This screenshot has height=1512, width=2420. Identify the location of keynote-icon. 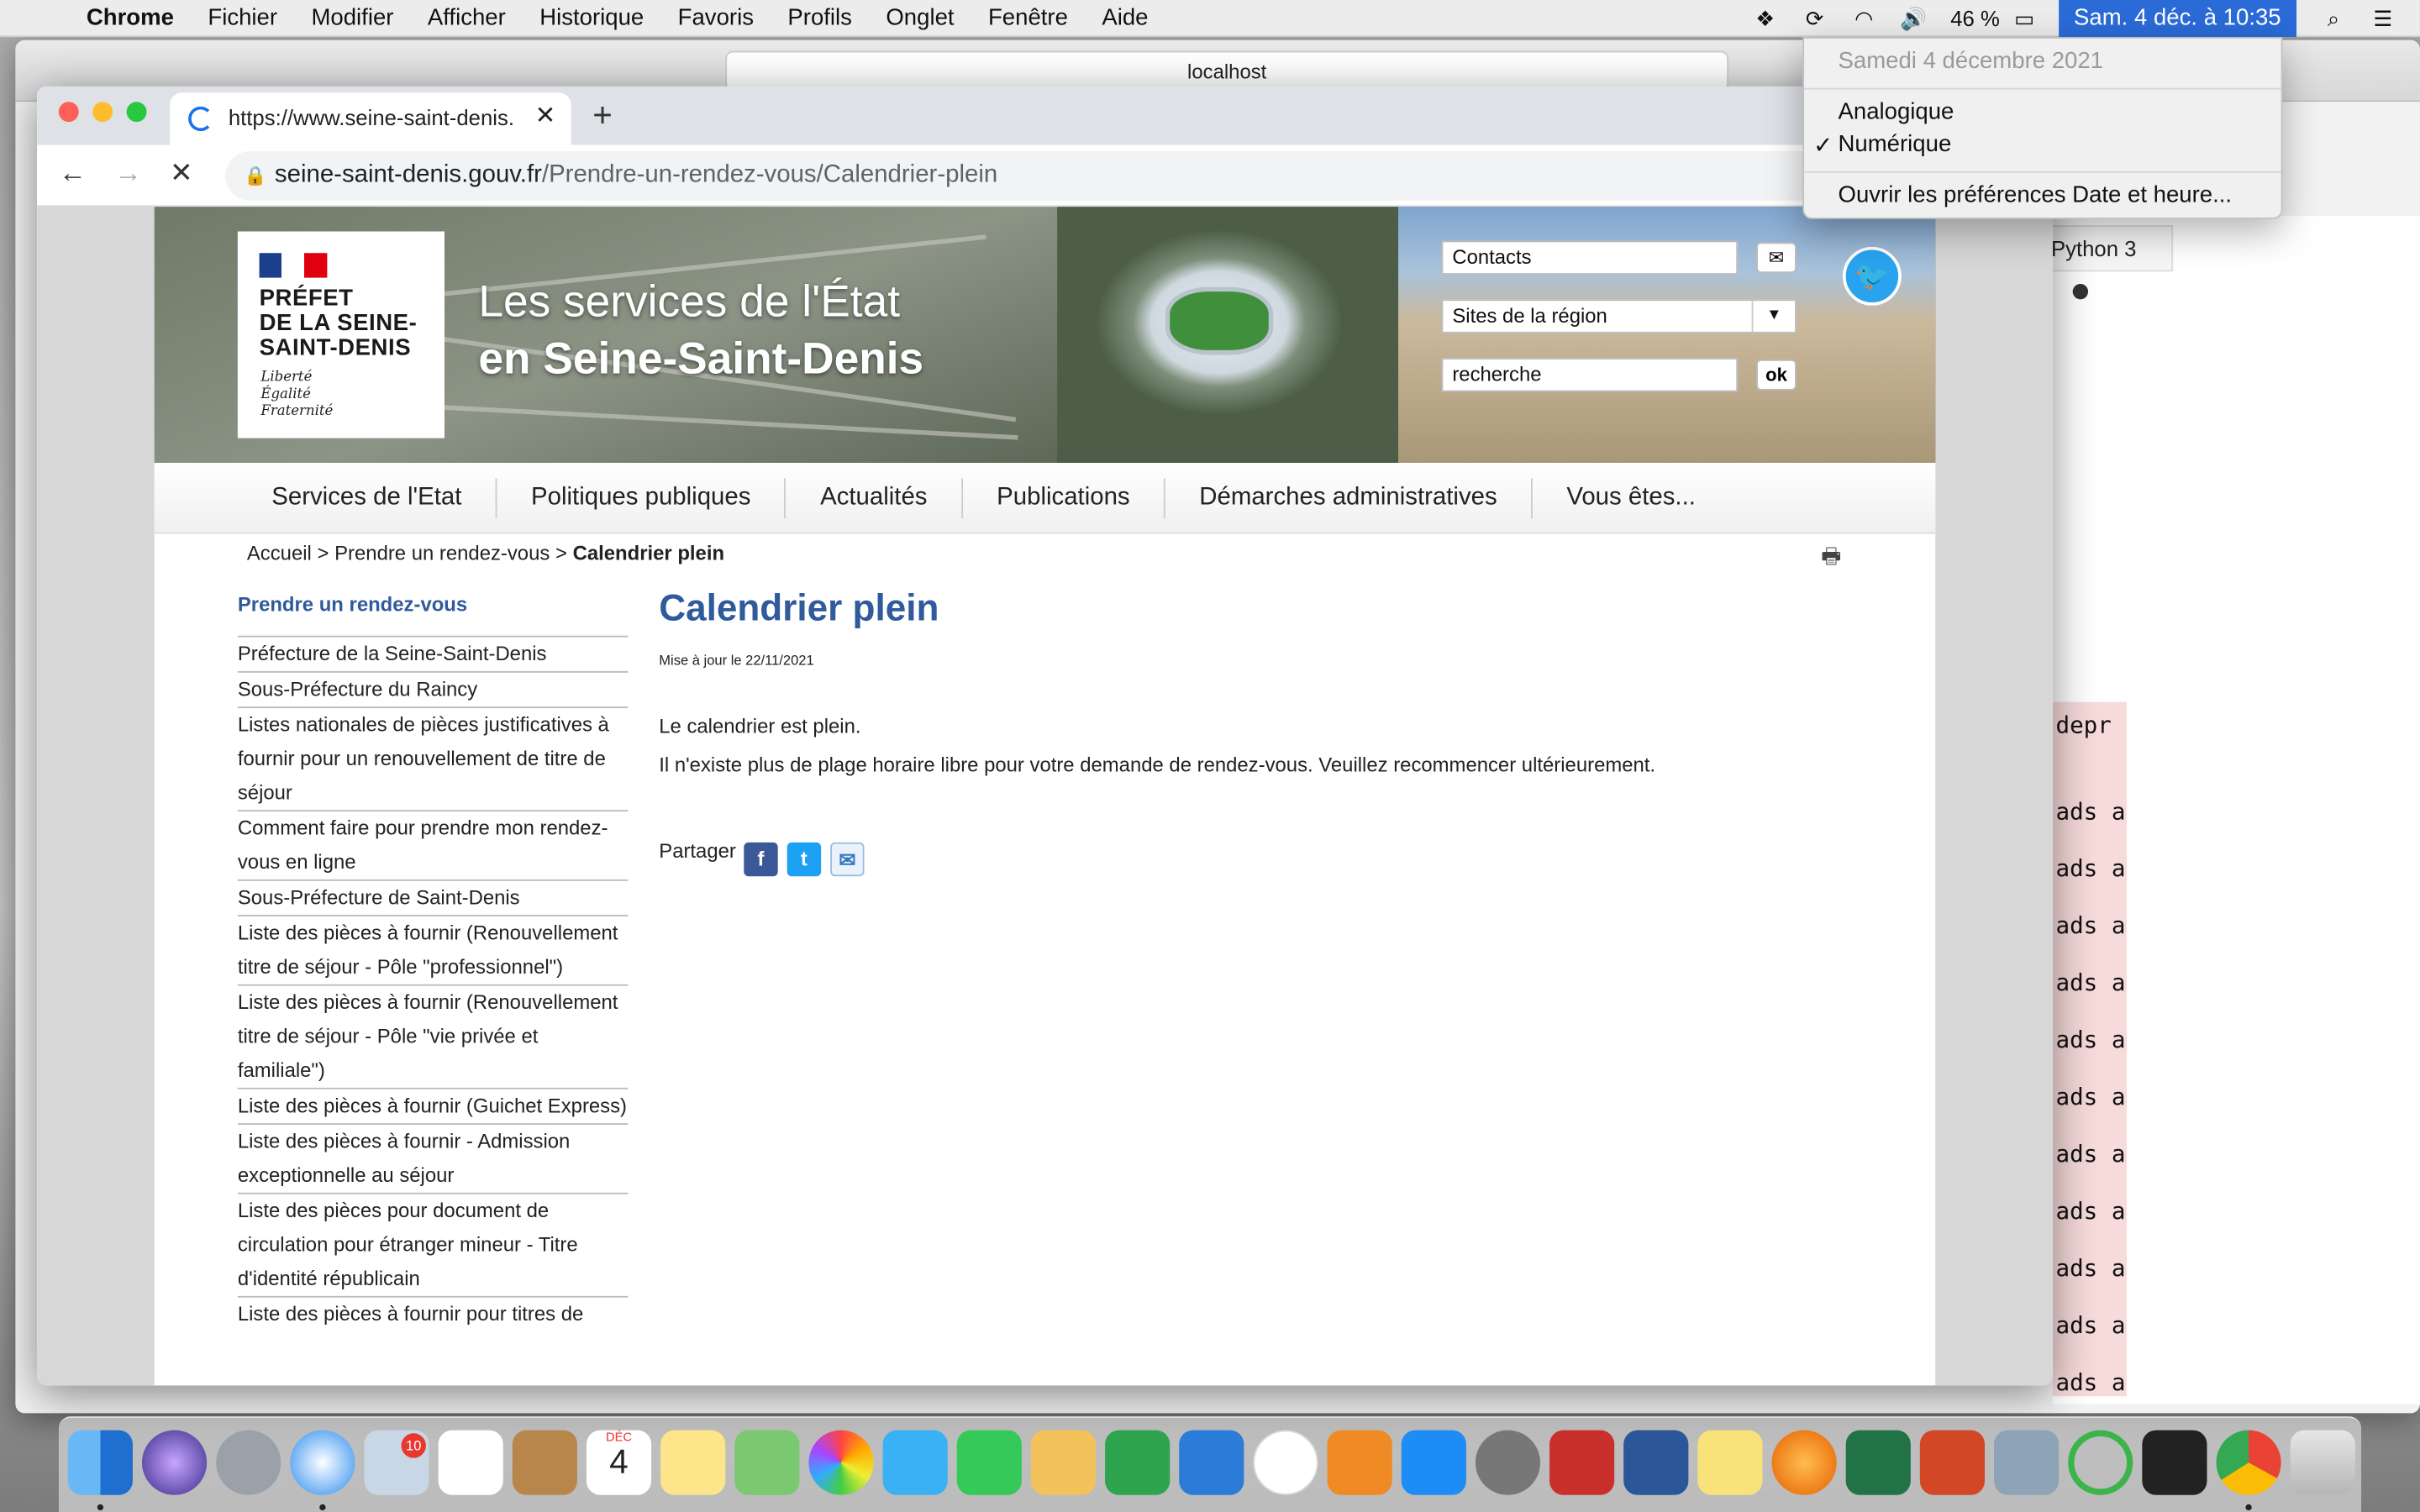
(1211, 1462).